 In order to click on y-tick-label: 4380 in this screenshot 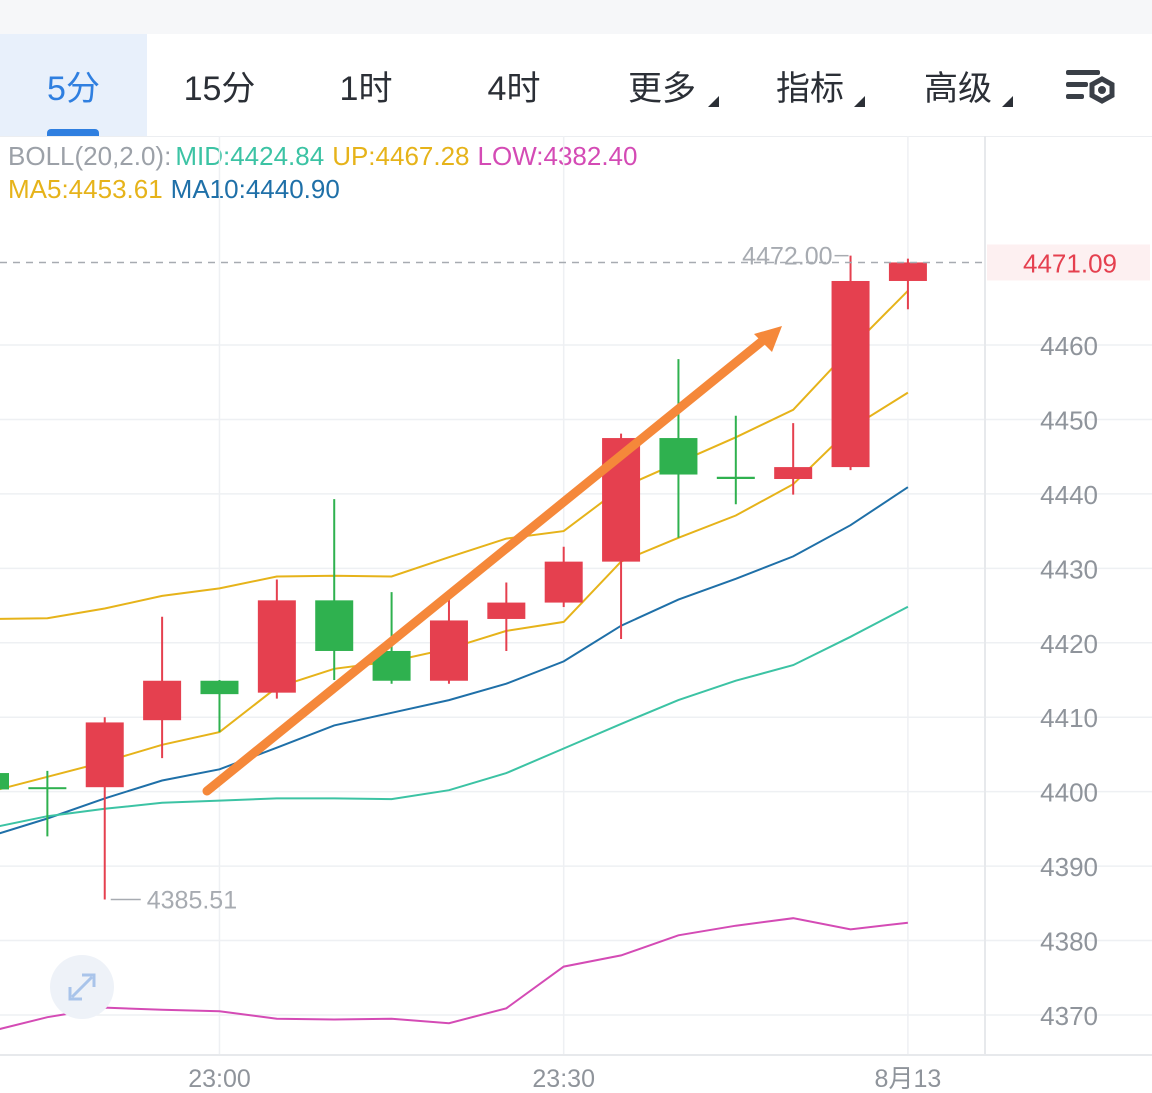, I will do `click(1069, 942)`.